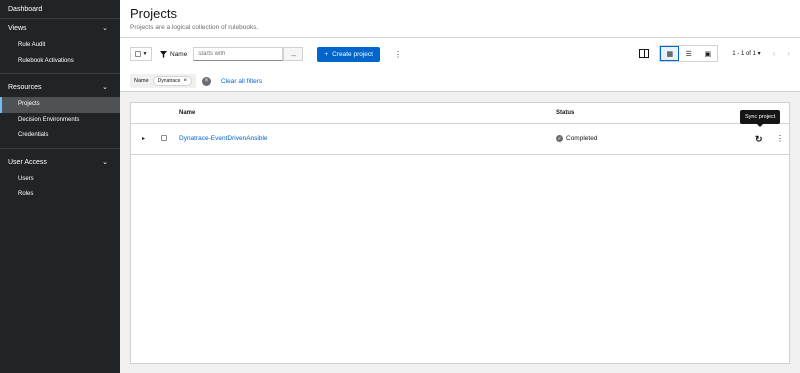 The height and width of the screenshot is (373, 800). I want to click on search-input, so click(238, 54).